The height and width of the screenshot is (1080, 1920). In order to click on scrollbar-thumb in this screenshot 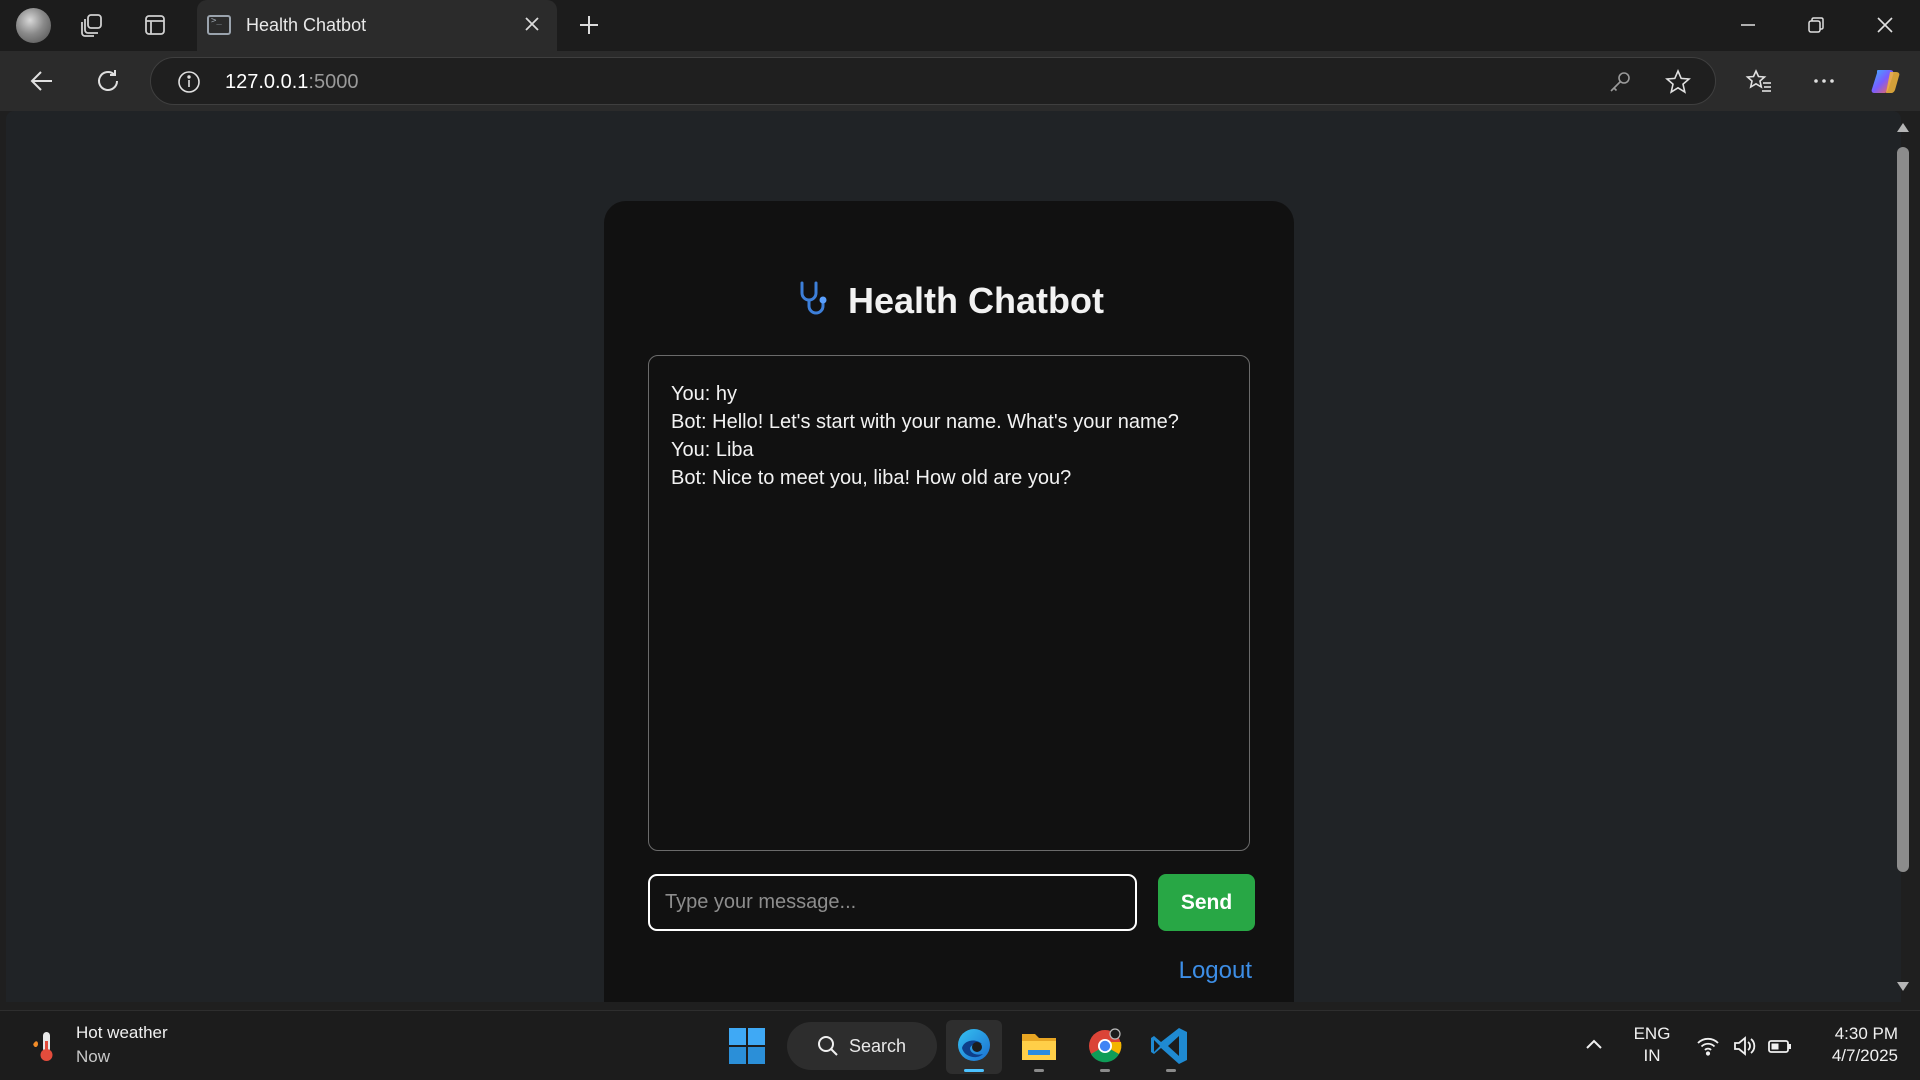, I will do `click(1903, 509)`.